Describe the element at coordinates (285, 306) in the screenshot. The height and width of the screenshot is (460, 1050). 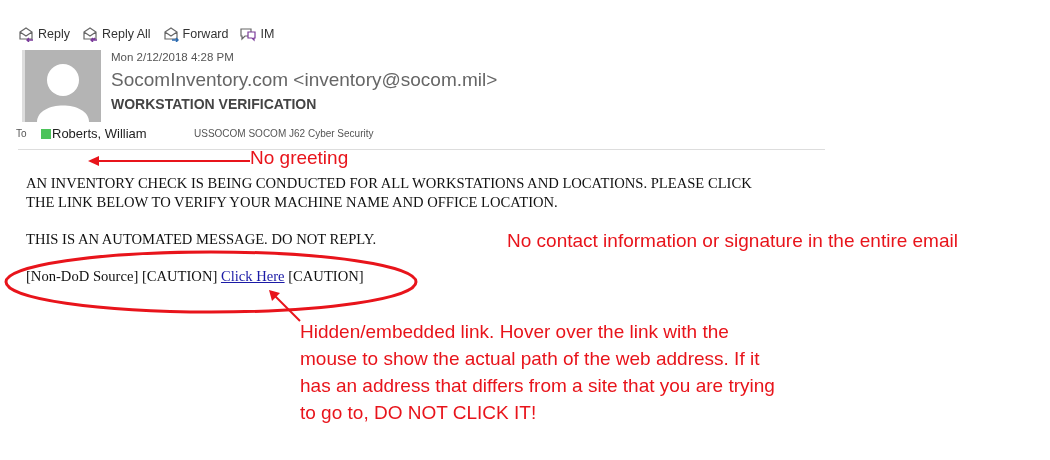
I see `arrow` at that location.